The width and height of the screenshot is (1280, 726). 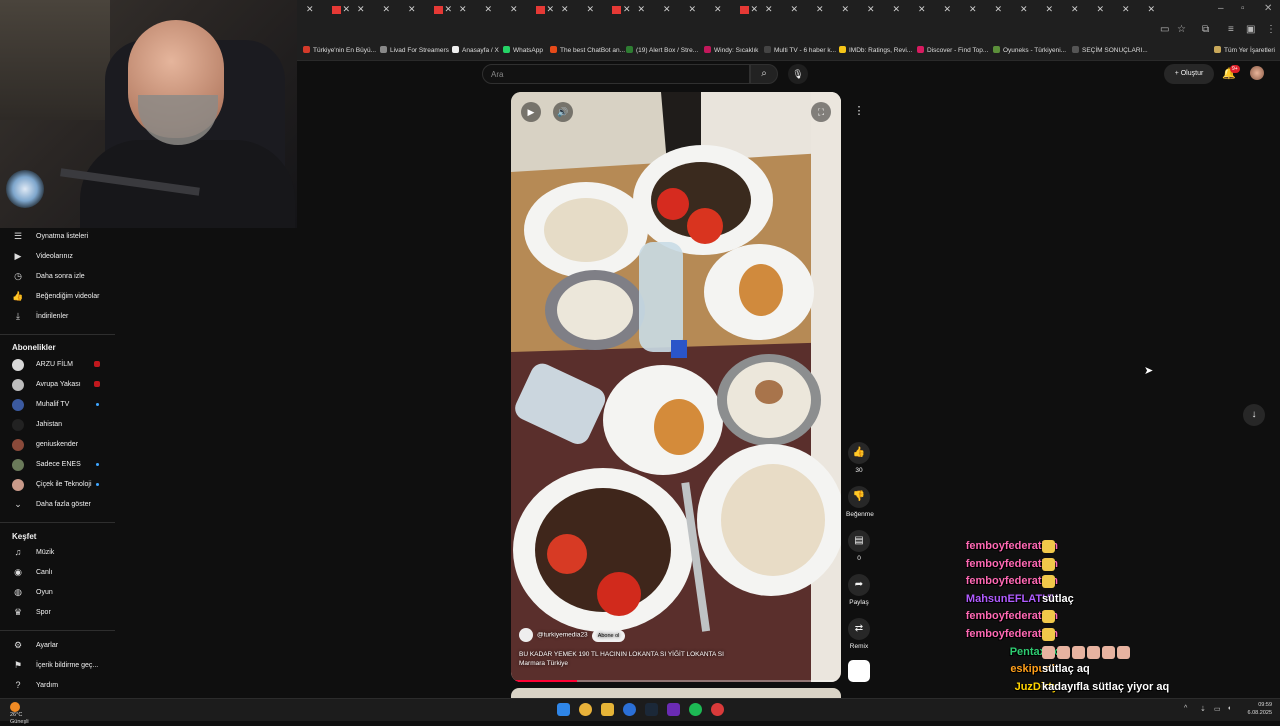 I want to click on channel-name: @turkiyemedia23, so click(x=562, y=635).